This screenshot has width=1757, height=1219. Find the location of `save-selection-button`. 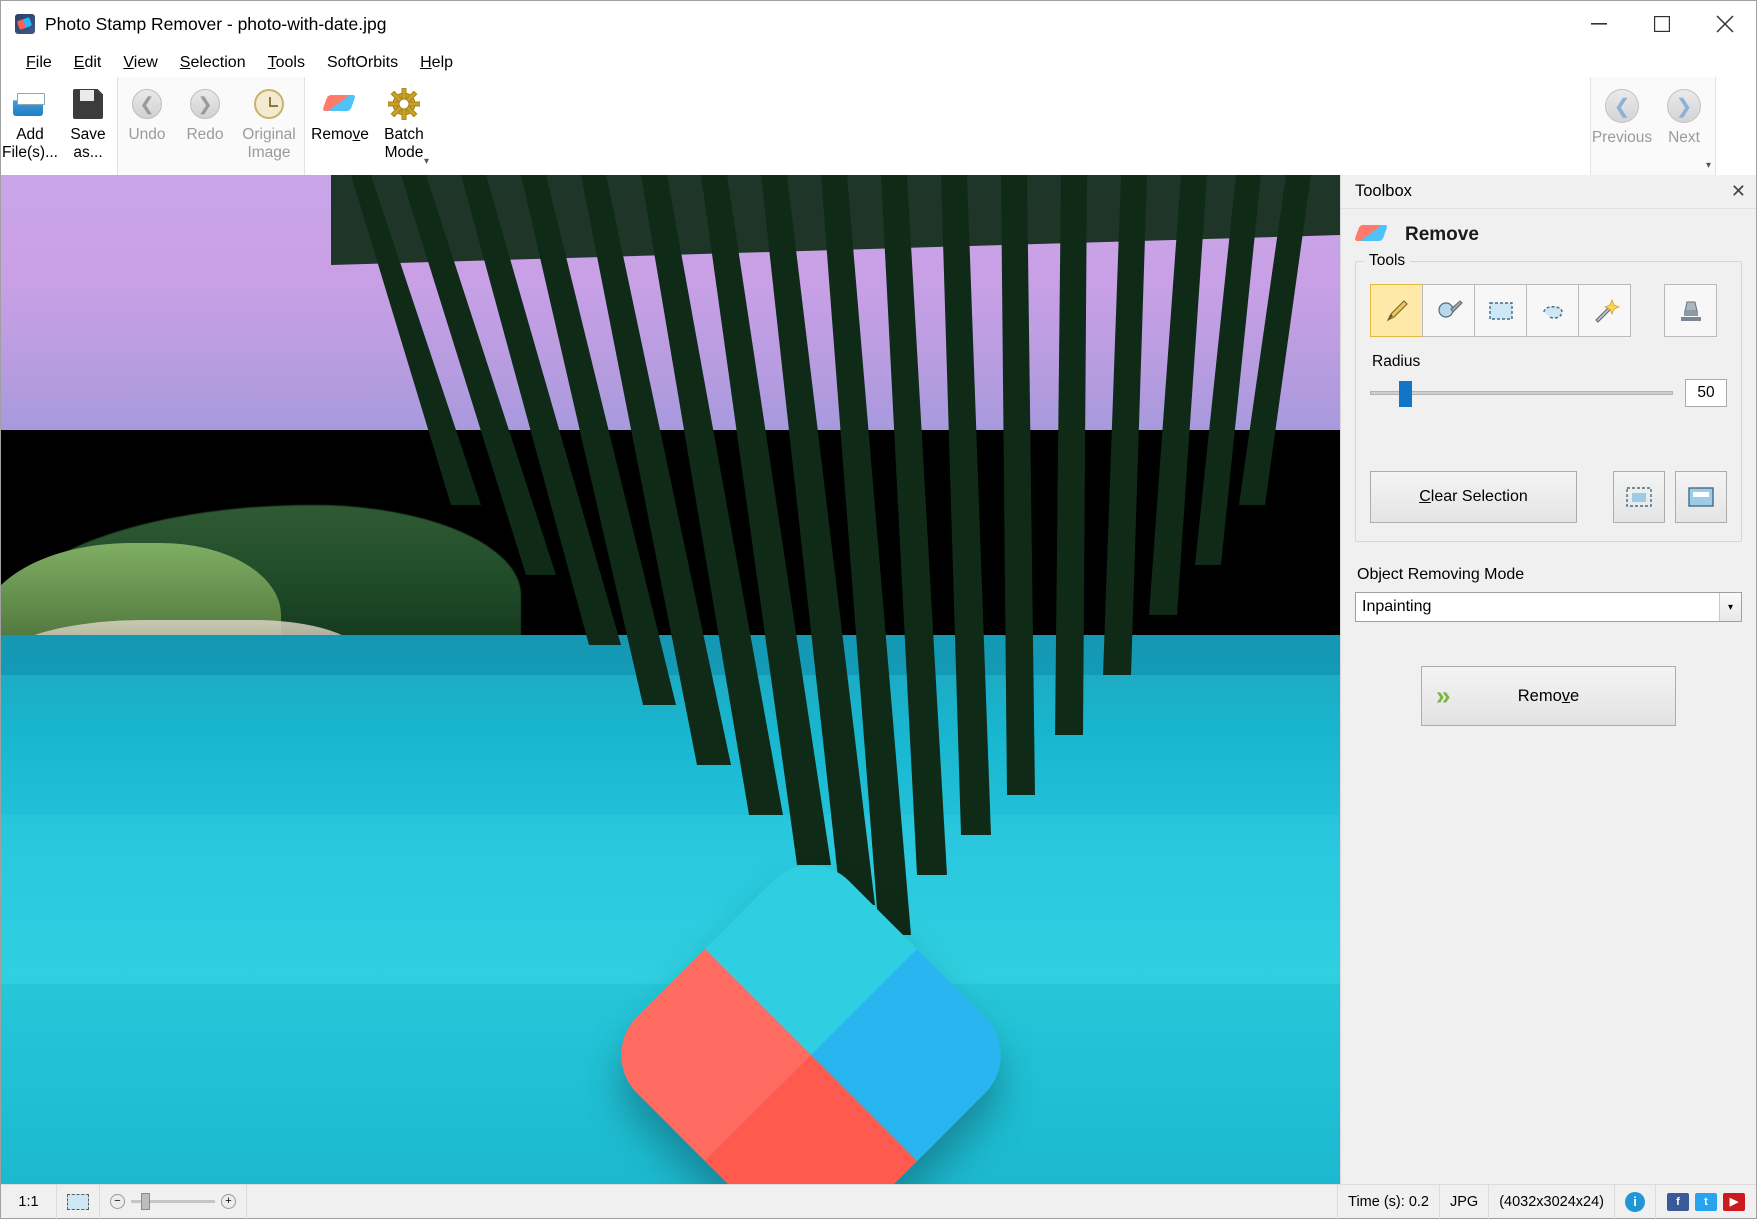

save-selection-button is located at coordinates (1701, 497).